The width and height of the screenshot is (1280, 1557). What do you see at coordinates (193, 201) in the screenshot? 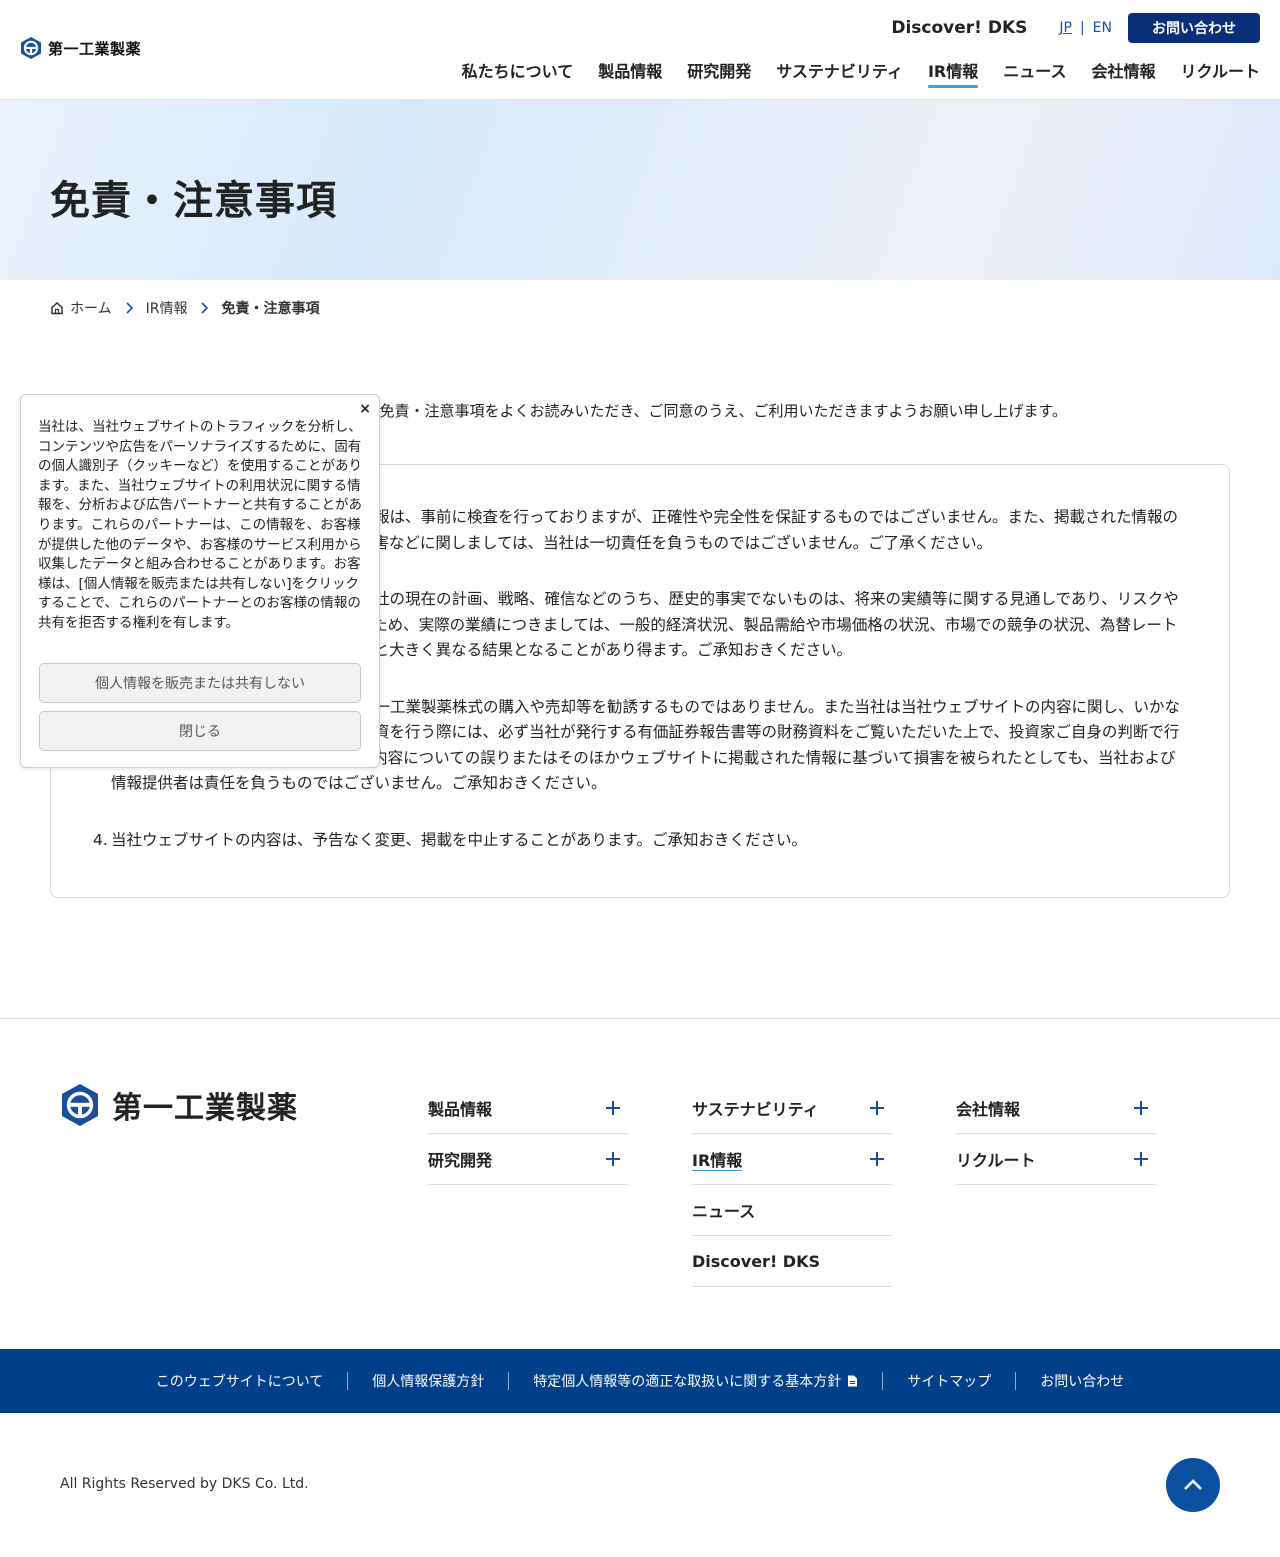
I see `page-title: 免責・注意事項` at bounding box center [193, 201].